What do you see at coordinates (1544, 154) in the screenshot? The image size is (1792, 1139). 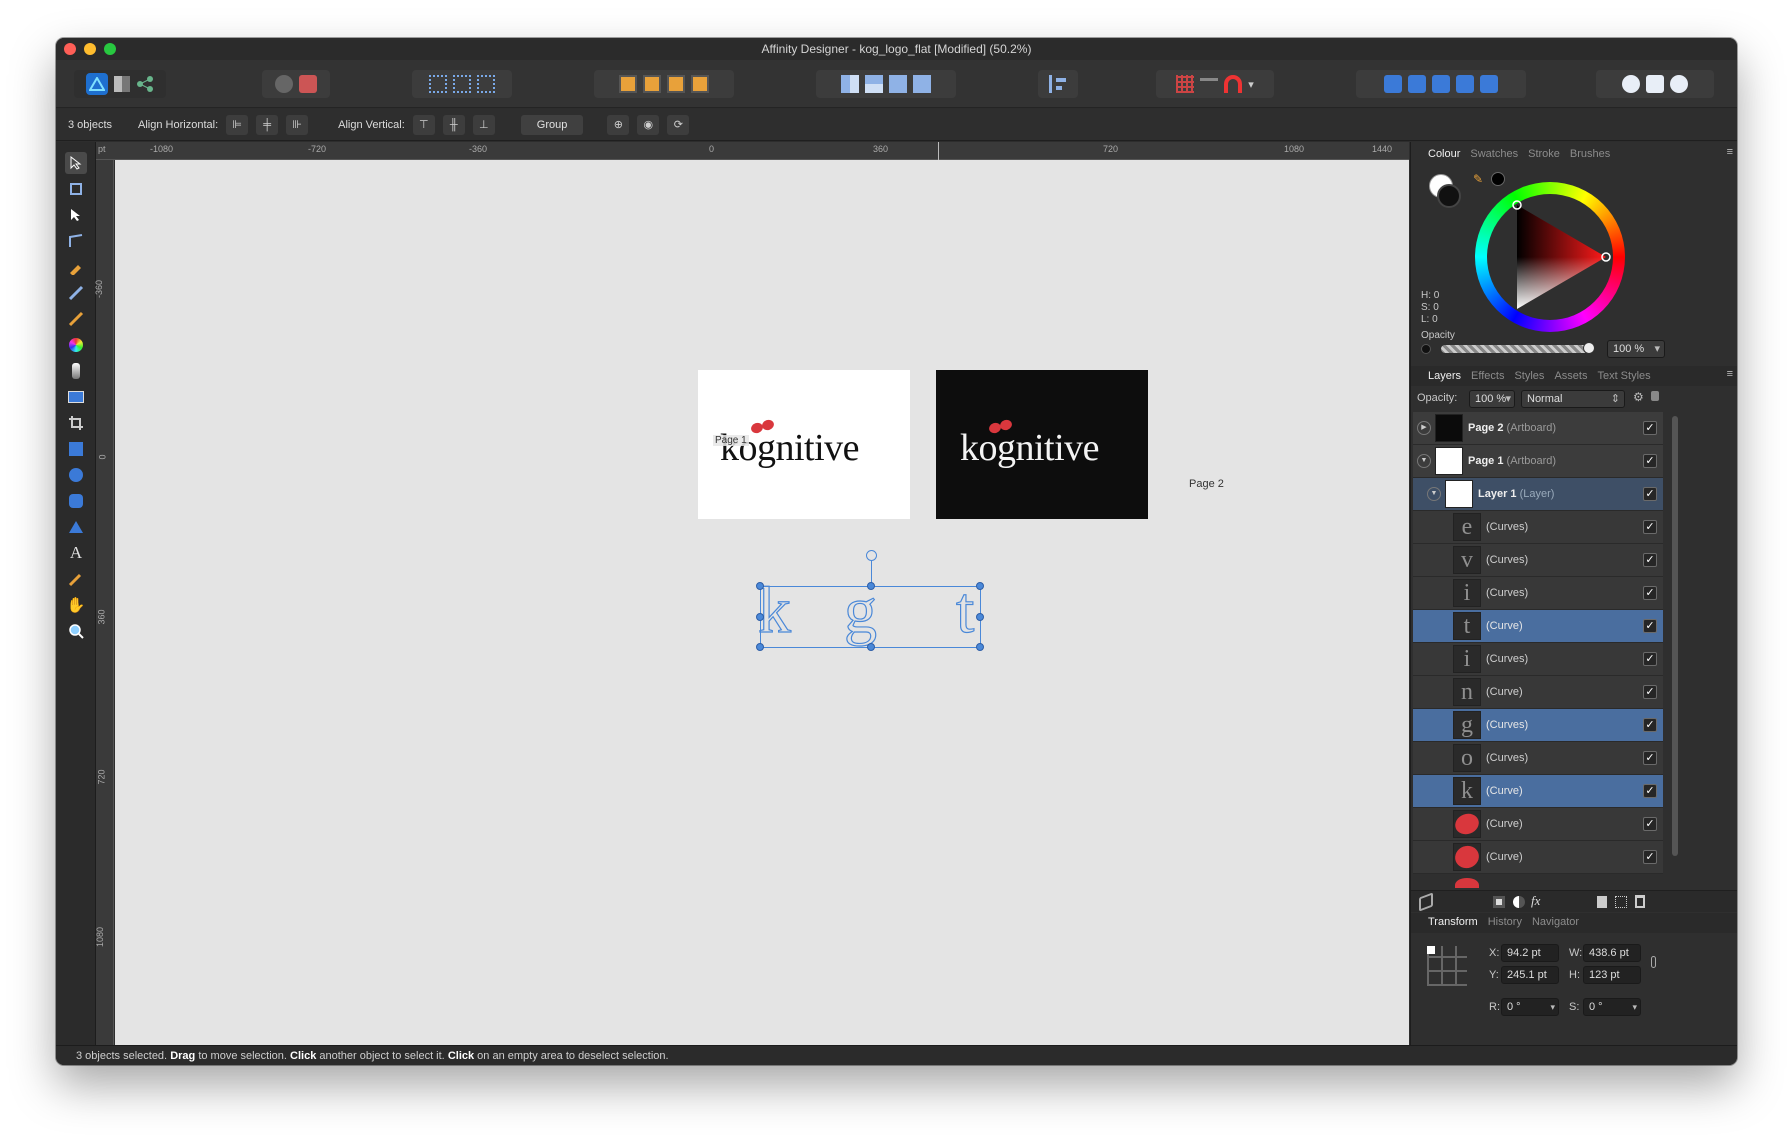 I see `tab-stroke: Stroke` at bounding box center [1544, 154].